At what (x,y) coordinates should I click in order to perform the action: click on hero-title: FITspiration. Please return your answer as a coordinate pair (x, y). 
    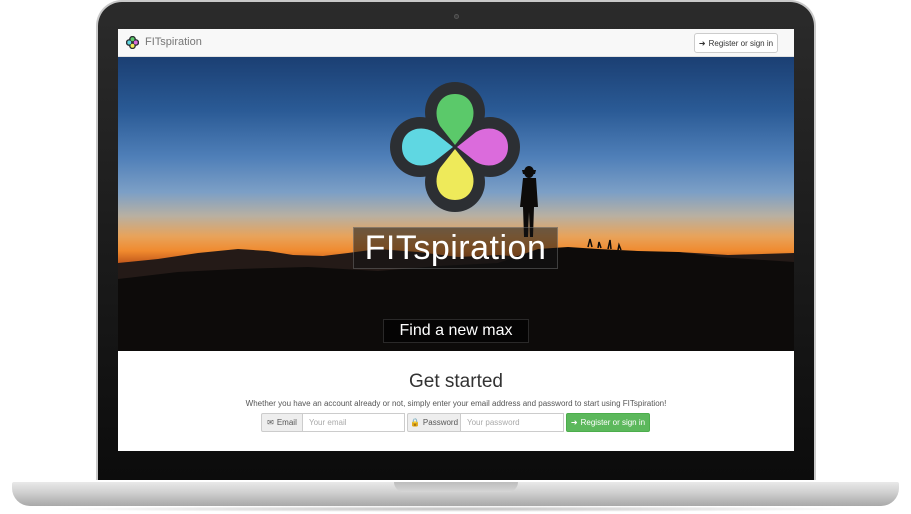
    Looking at the image, I should click on (455, 247).